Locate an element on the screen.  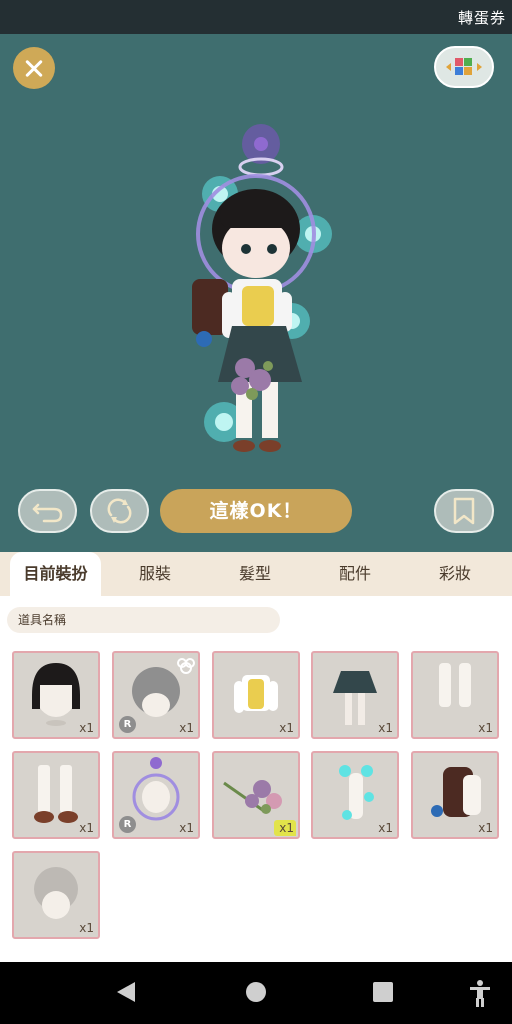
bookmark-button is located at coordinates (464, 511).